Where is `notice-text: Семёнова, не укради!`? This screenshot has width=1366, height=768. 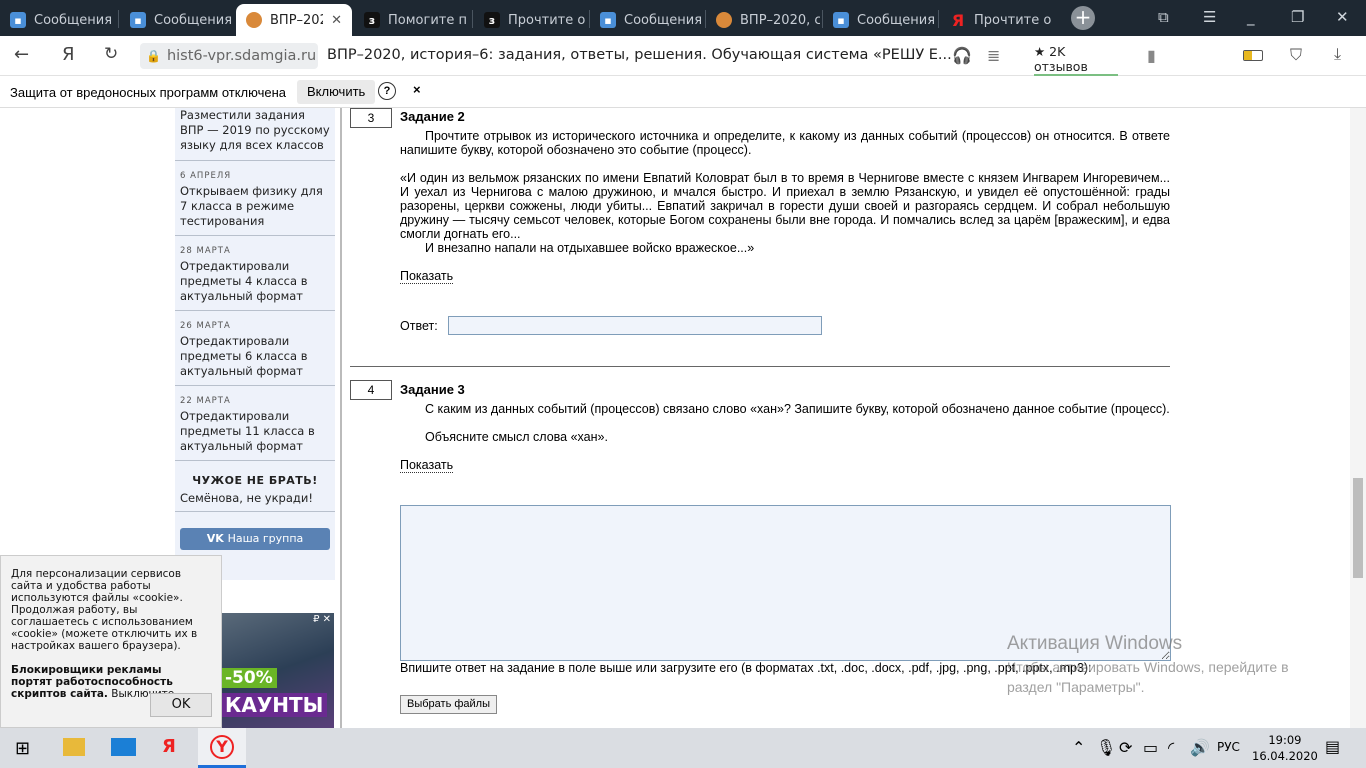
notice-text: Семёнова, не укради! is located at coordinates (246, 498).